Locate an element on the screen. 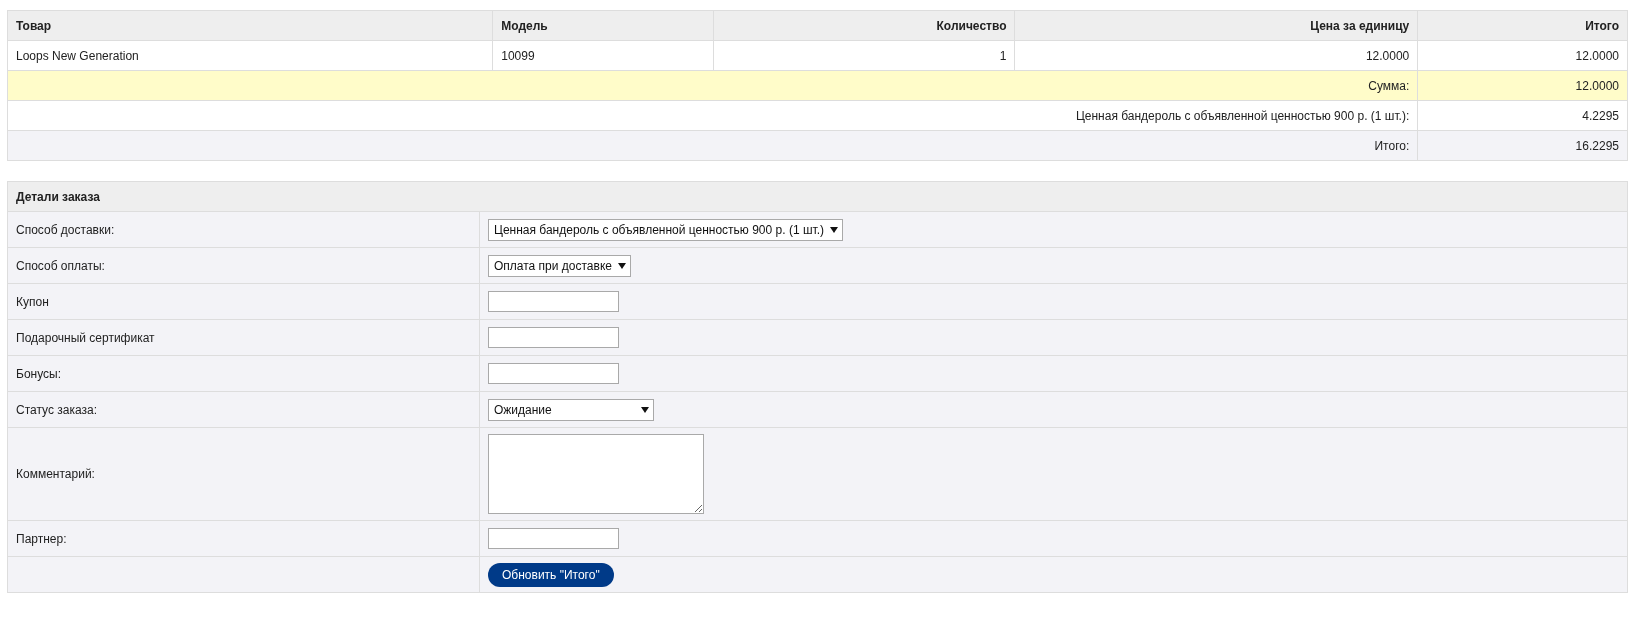 This screenshot has width=1635, height=634. total-value: 4.2295 is located at coordinates (1522, 115).